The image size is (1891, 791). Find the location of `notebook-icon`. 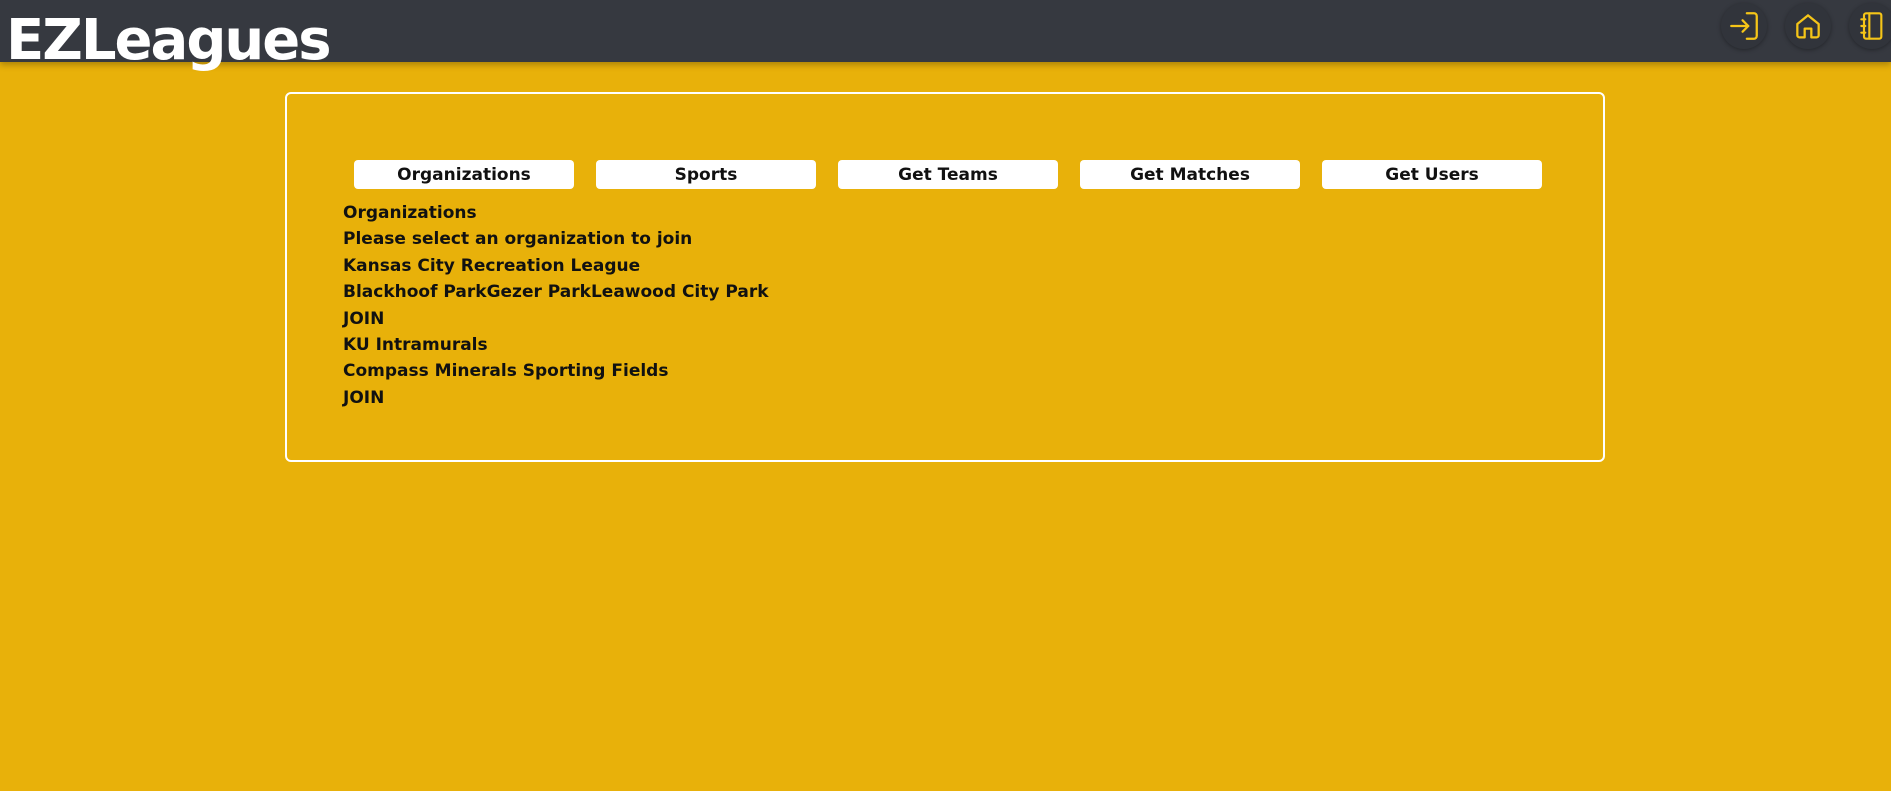

notebook-icon is located at coordinates (1871, 26).